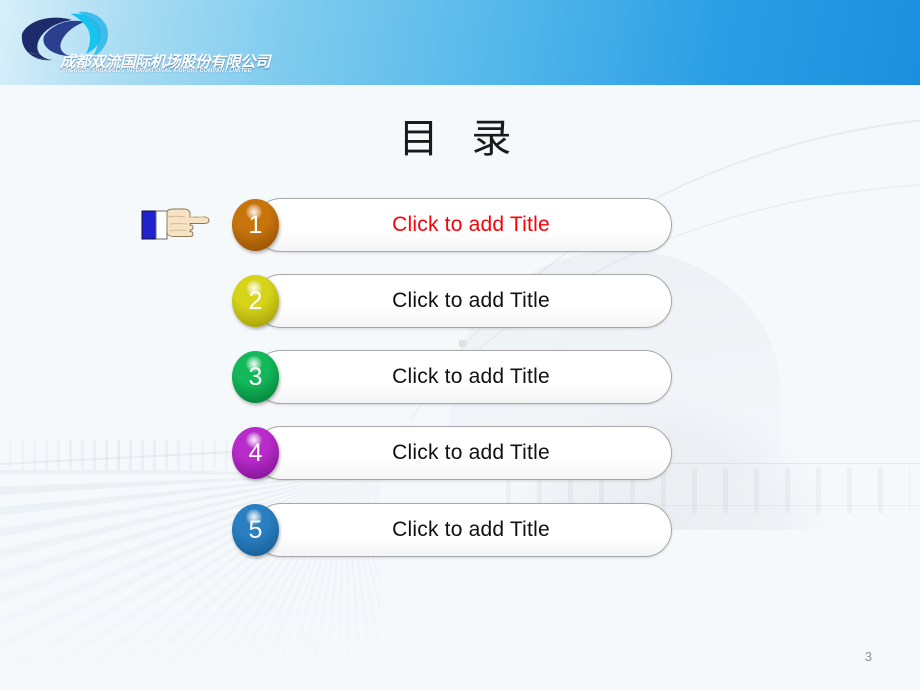 The height and width of the screenshot is (690, 920). I want to click on contents-number-1: 1, so click(255, 224).